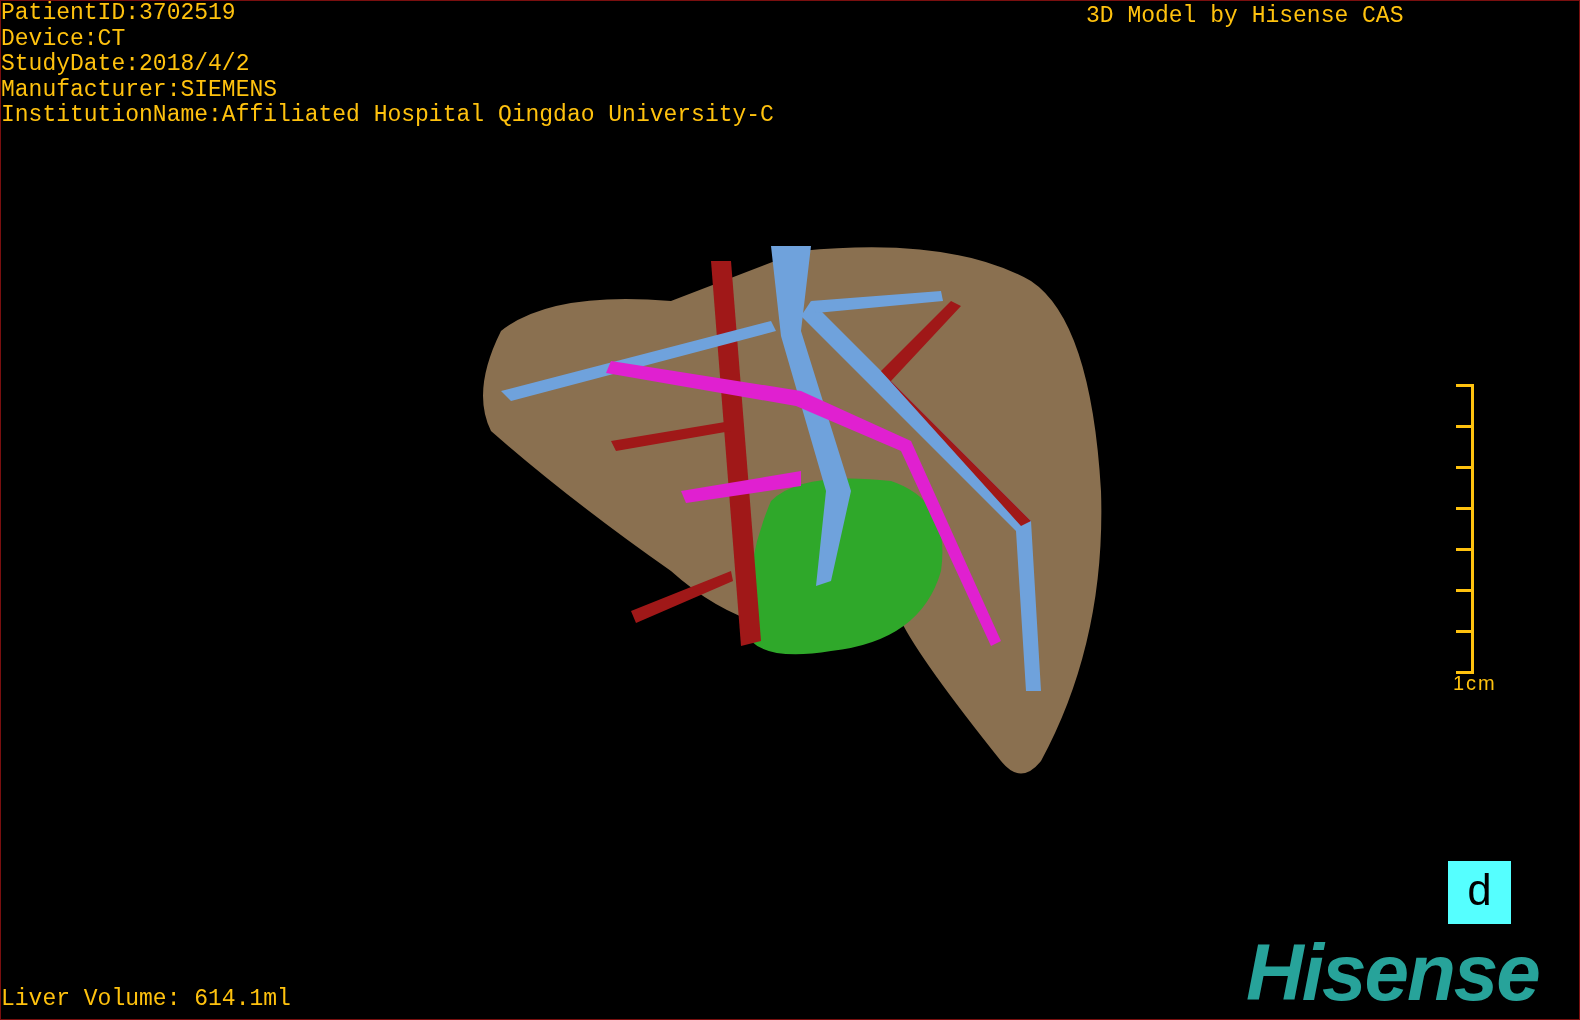 This screenshot has height=1020, width=1580. I want to click on info-text: InstitutionName:Affiliated Hospital Qingdao University-C, so click(387, 116).